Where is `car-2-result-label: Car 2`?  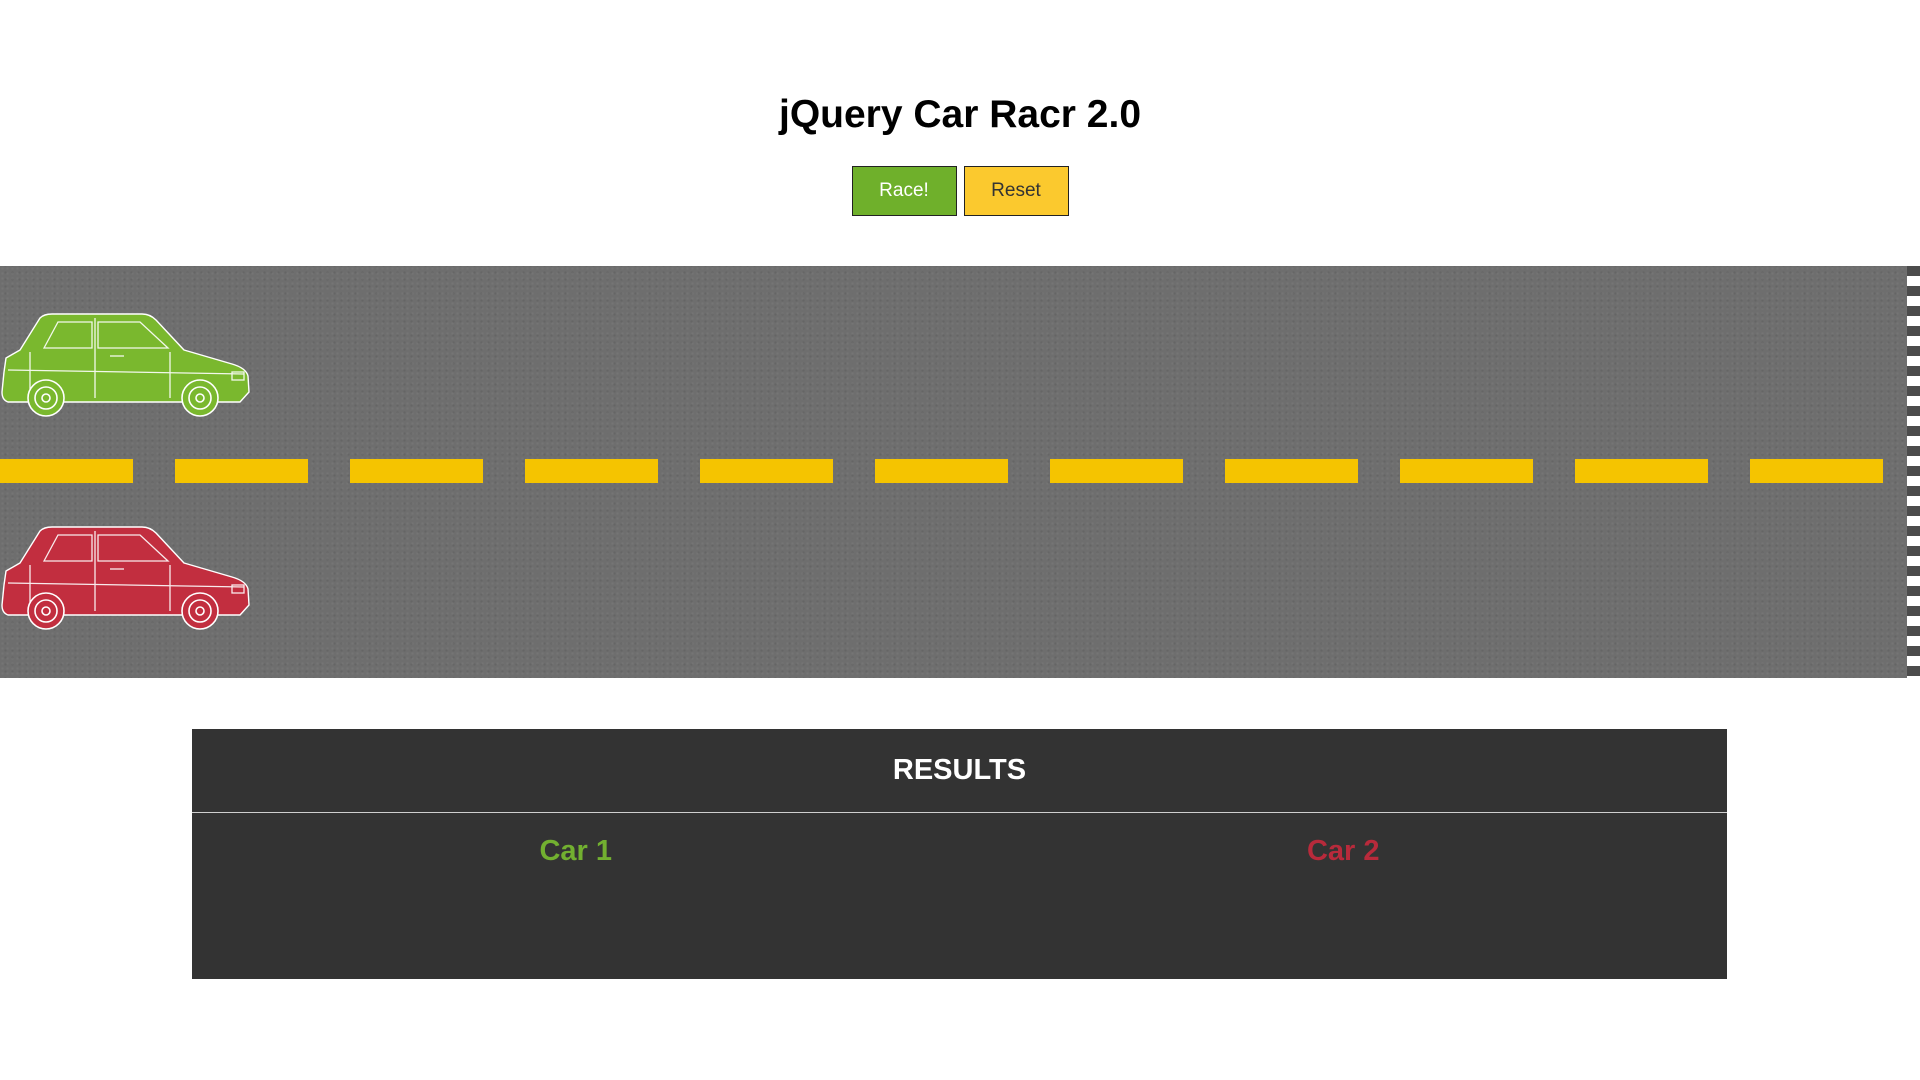
car-2-result-label: Car 2 is located at coordinates (1343, 851).